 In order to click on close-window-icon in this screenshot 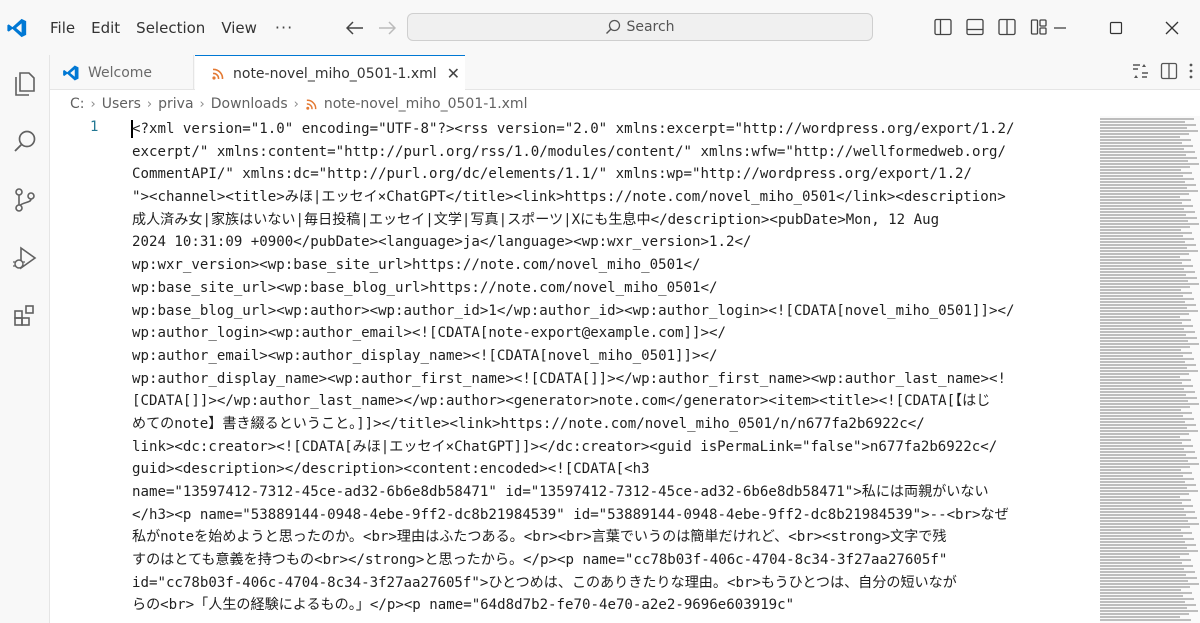, I will do `click(1172, 27)`.